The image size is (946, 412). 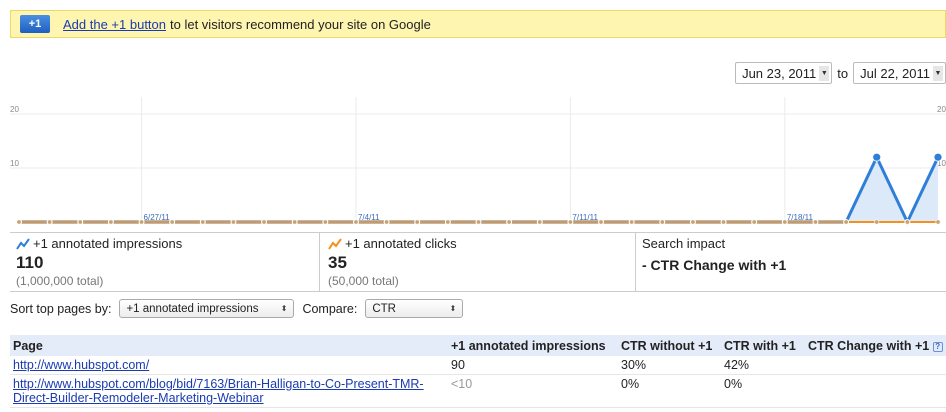 I want to click on sort-select: +1 annotated impressions ⬍, so click(x=207, y=308).